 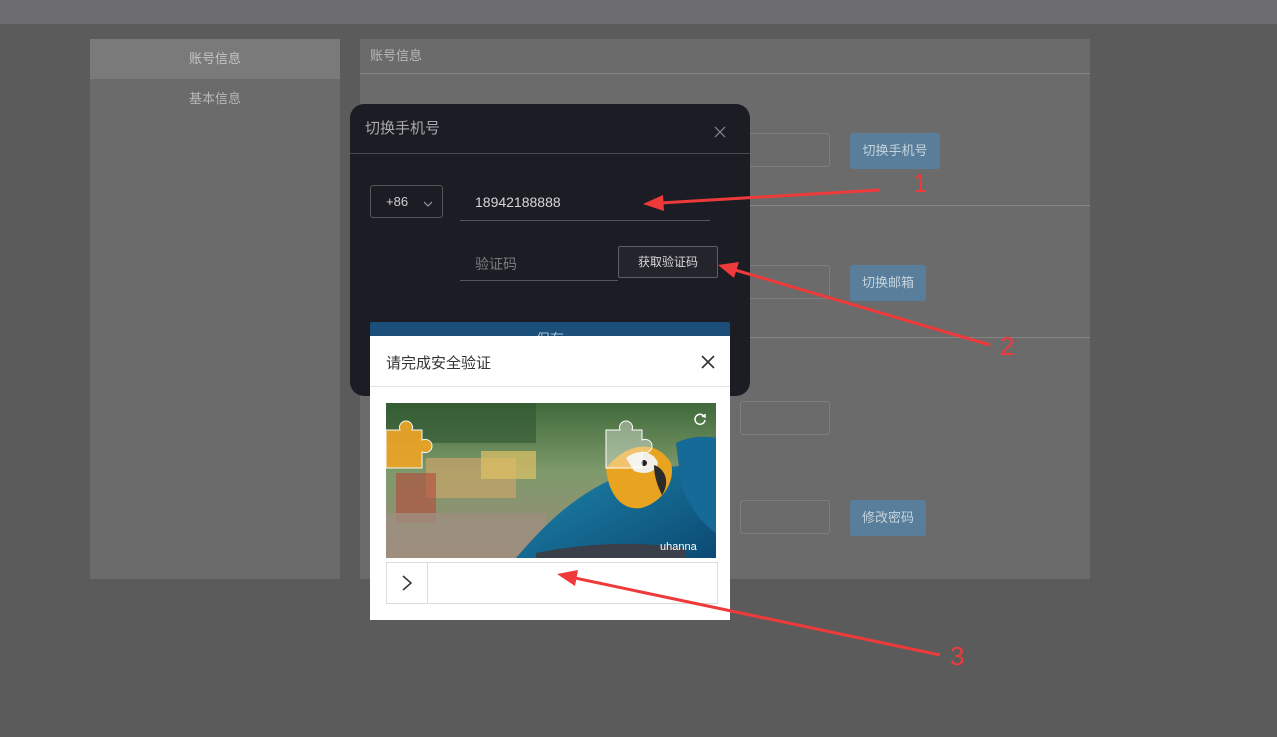 I want to click on arrow-1-line, so click(x=770, y=196).